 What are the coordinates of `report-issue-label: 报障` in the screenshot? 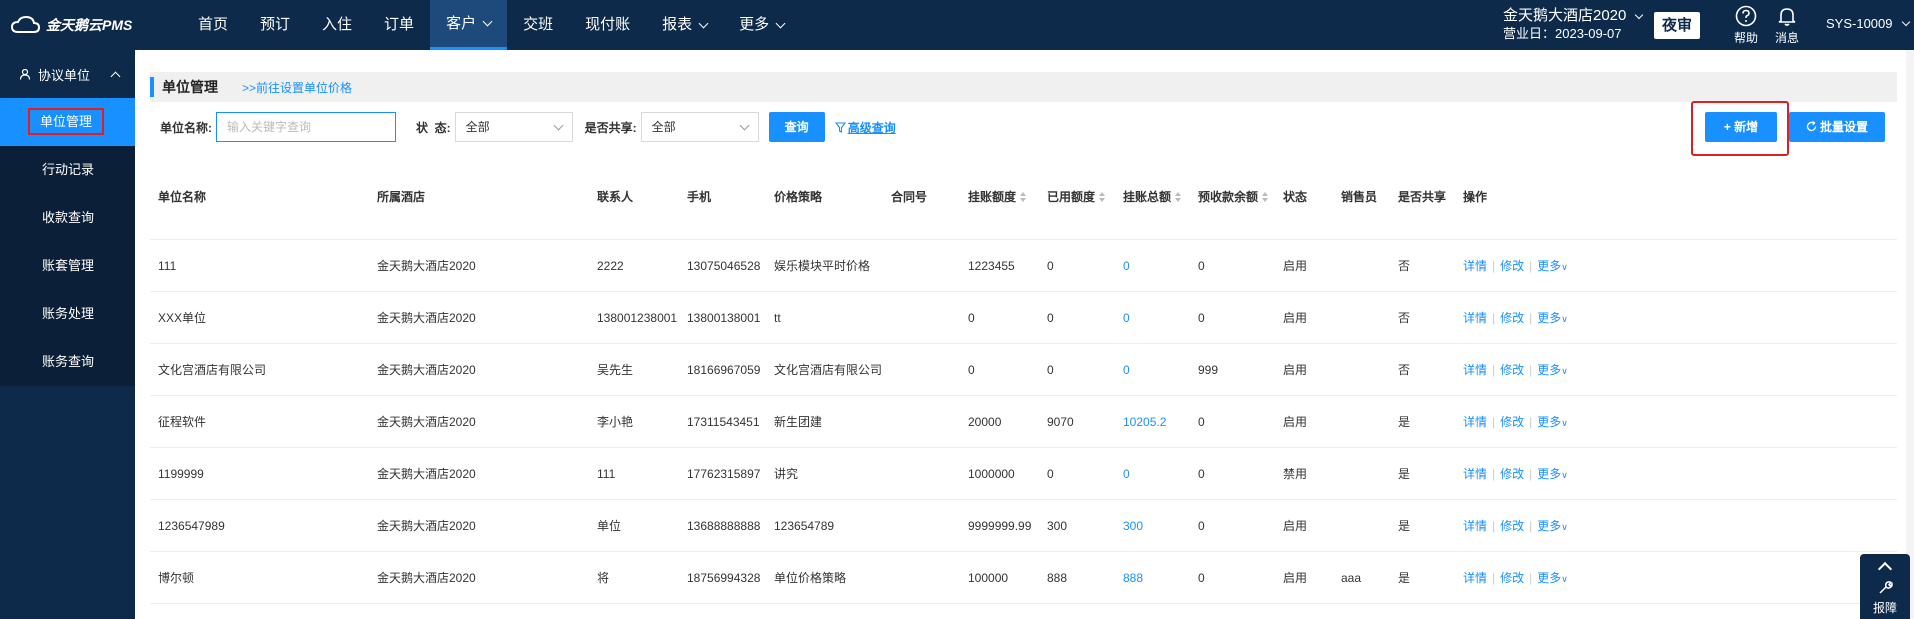 It's located at (1884, 608).